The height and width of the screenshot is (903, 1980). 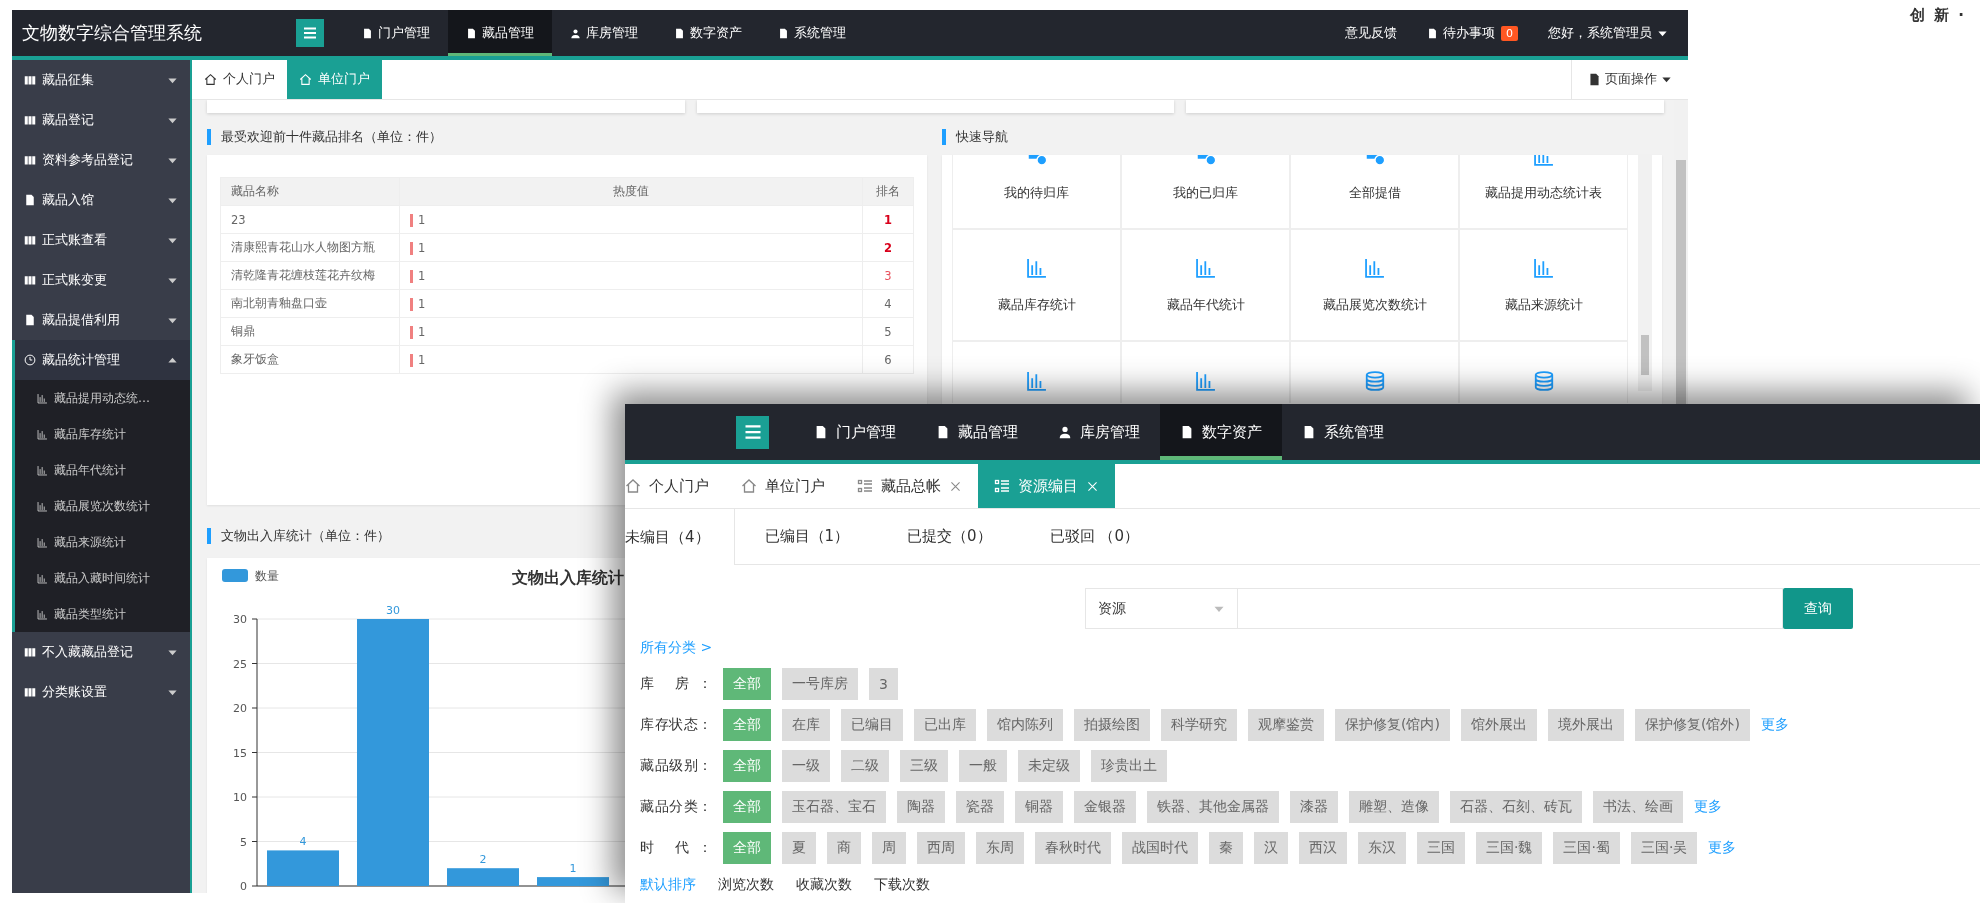 What do you see at coordinates (1645, 273) in the screenshot?
I see `scrollbar` at bounding box center [1645, 273].